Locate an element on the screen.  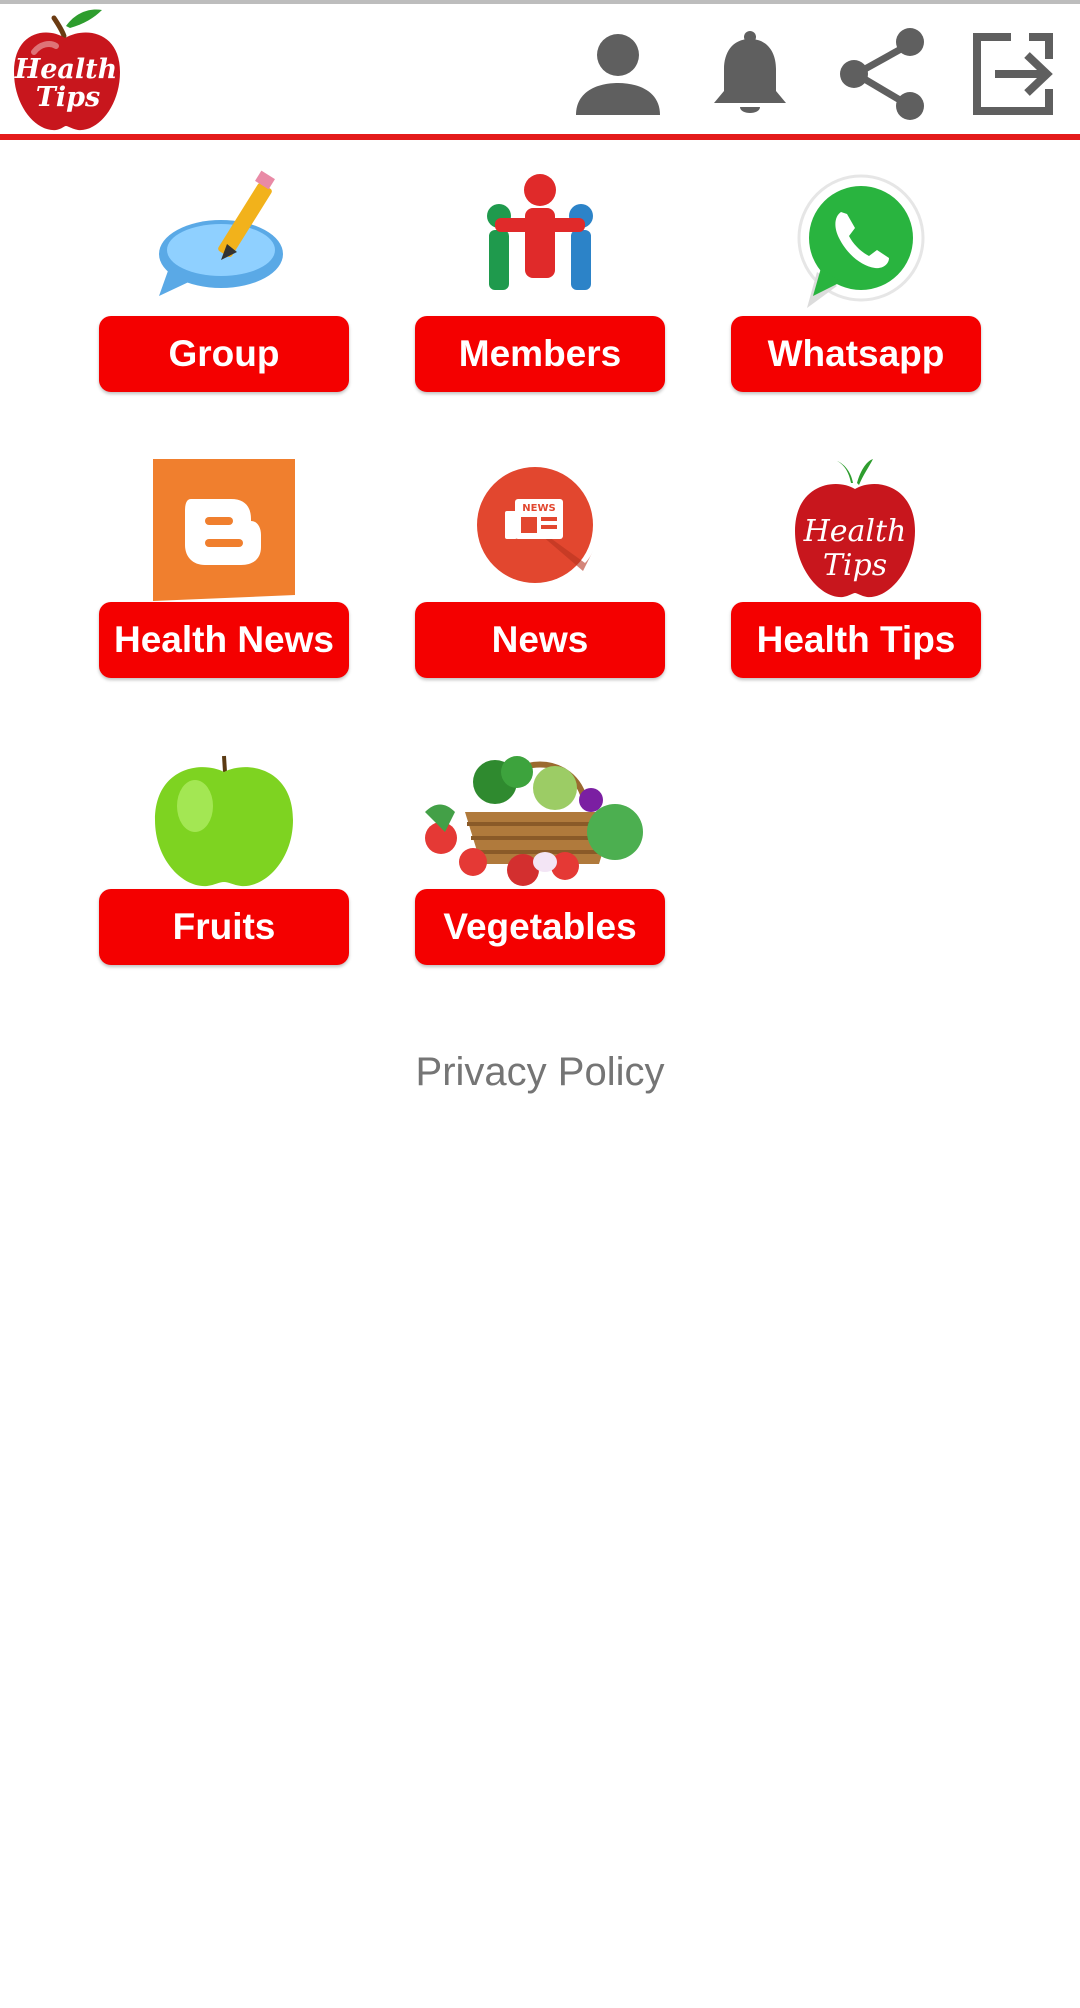
whatsapp-button: Whatsapp is located at coordinates (856, 354).